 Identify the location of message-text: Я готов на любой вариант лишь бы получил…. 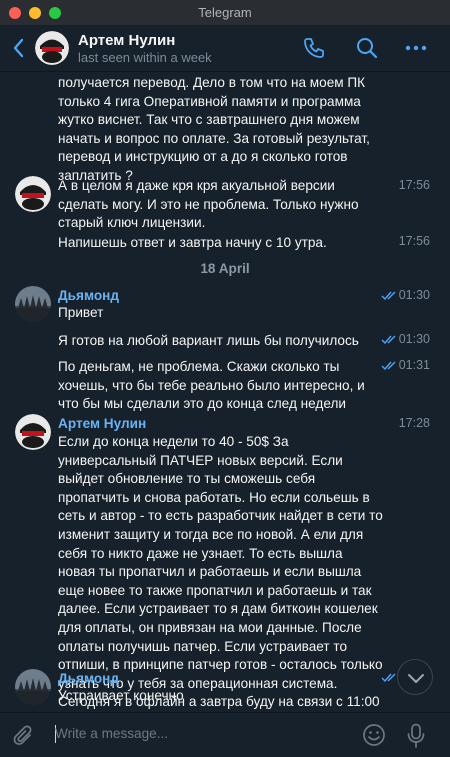
(208, 340).